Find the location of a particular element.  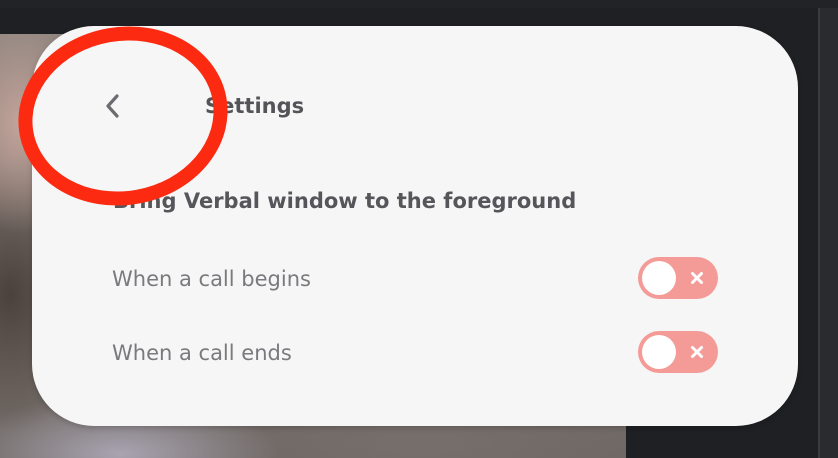

toggle-call-begins is located at coordinates (678, 278).